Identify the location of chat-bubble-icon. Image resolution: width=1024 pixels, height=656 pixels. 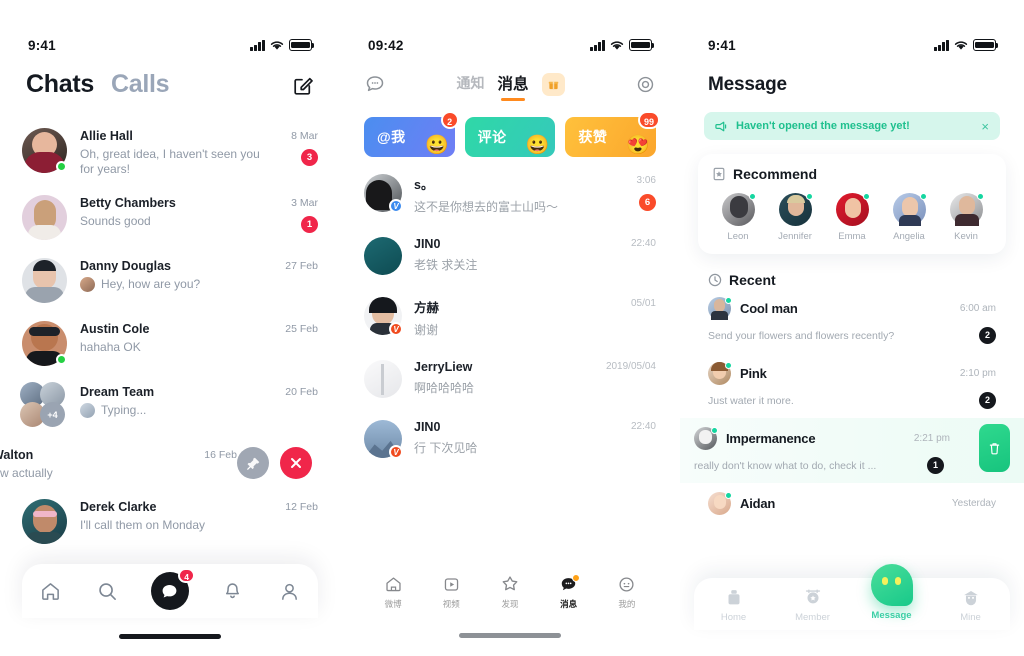
(375, 84).